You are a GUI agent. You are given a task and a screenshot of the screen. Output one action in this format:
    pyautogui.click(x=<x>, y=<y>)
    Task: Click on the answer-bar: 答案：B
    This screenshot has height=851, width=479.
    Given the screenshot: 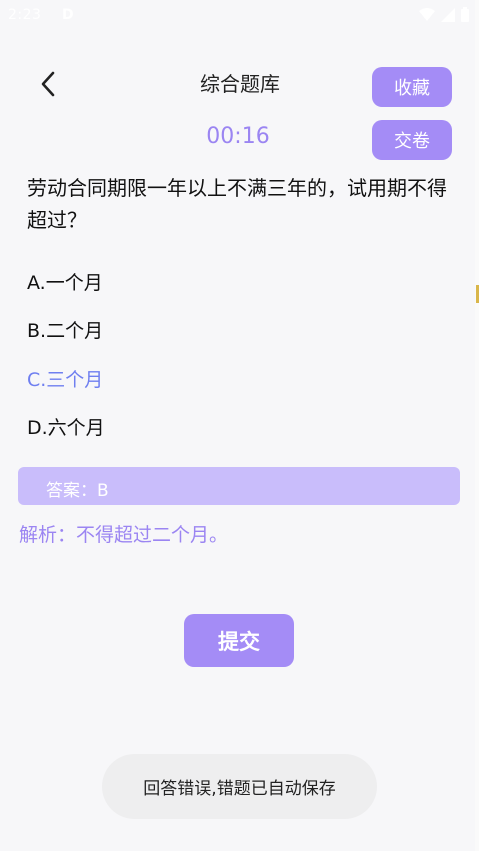 What is the action you would take?
    pyautogui.click(x=239, y=486)
    